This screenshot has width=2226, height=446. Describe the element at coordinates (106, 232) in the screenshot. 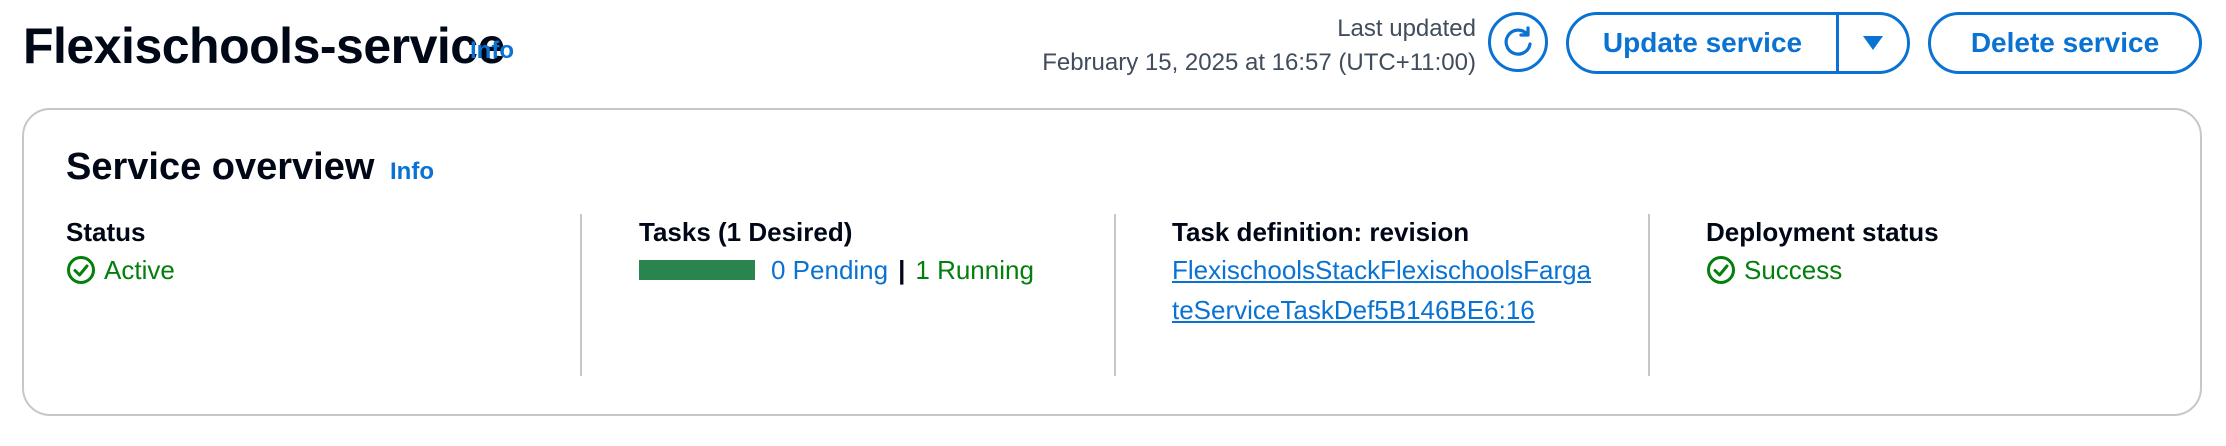

I see `status-label: Status` at that location.